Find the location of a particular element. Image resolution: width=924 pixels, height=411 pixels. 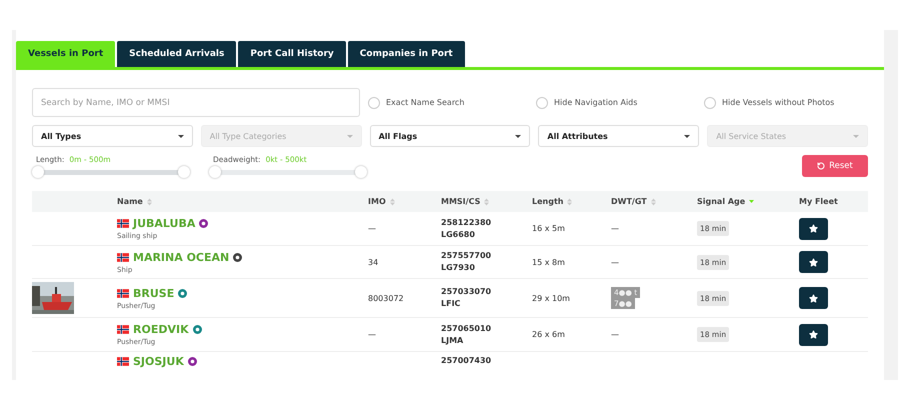

table-cell: 29 x 10m is located at coordinates (551, 298).